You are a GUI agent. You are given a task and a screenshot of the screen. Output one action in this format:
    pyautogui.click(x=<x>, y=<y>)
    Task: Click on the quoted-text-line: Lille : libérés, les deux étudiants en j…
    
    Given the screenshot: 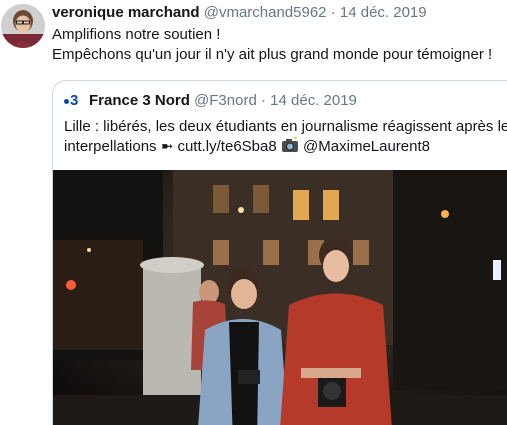 What is the action you would take?
    pyautogui.click(x=285, y=126)
    